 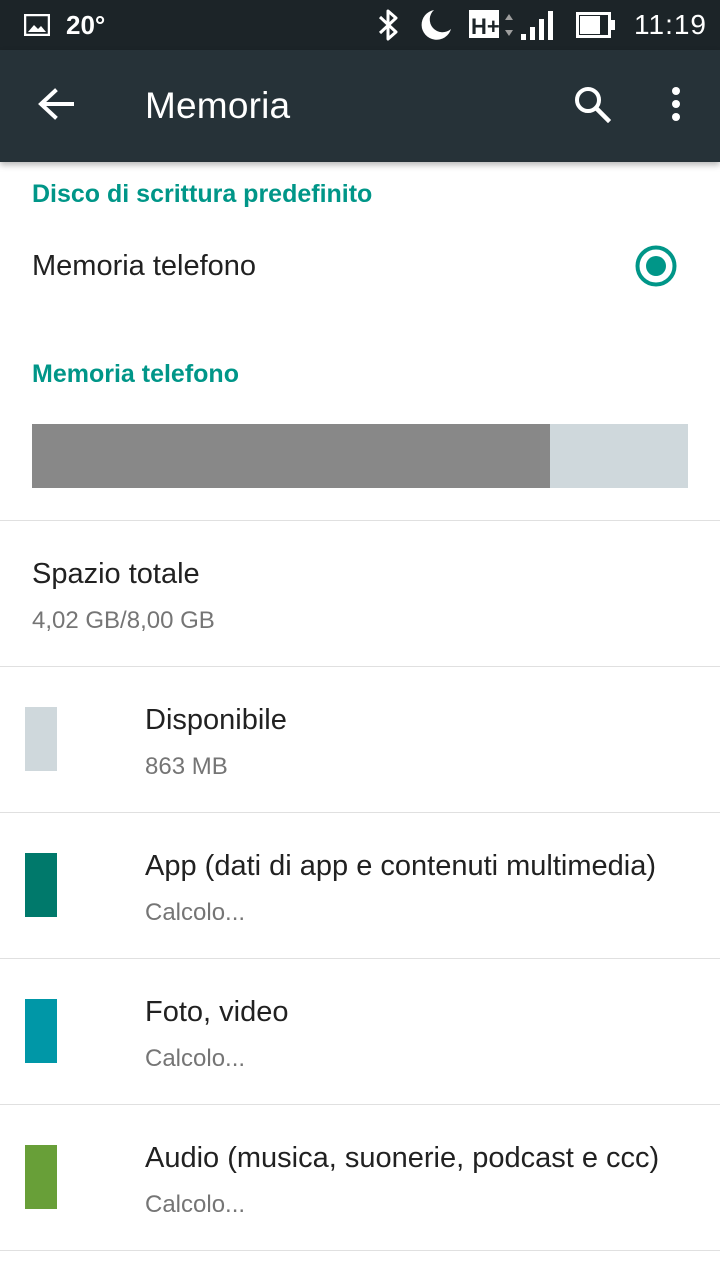 I want to click on color-swatch-available, so click(x=41, y=739).